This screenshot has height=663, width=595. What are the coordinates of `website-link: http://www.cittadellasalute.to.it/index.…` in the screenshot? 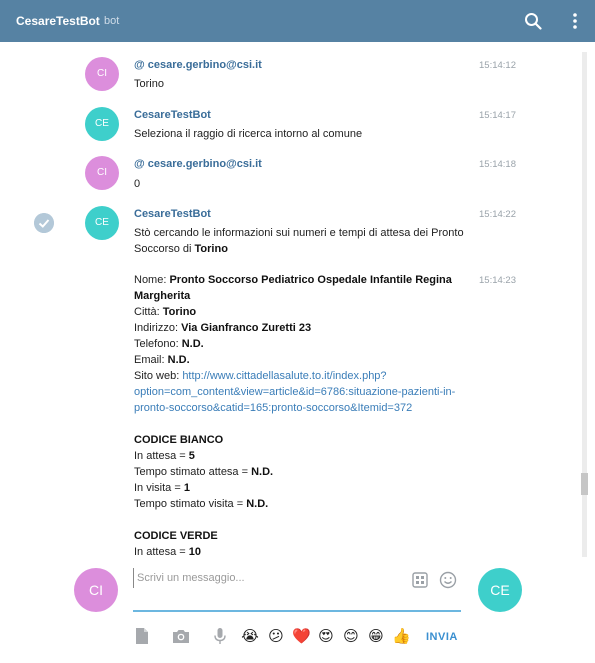 It's located at (284, 376).